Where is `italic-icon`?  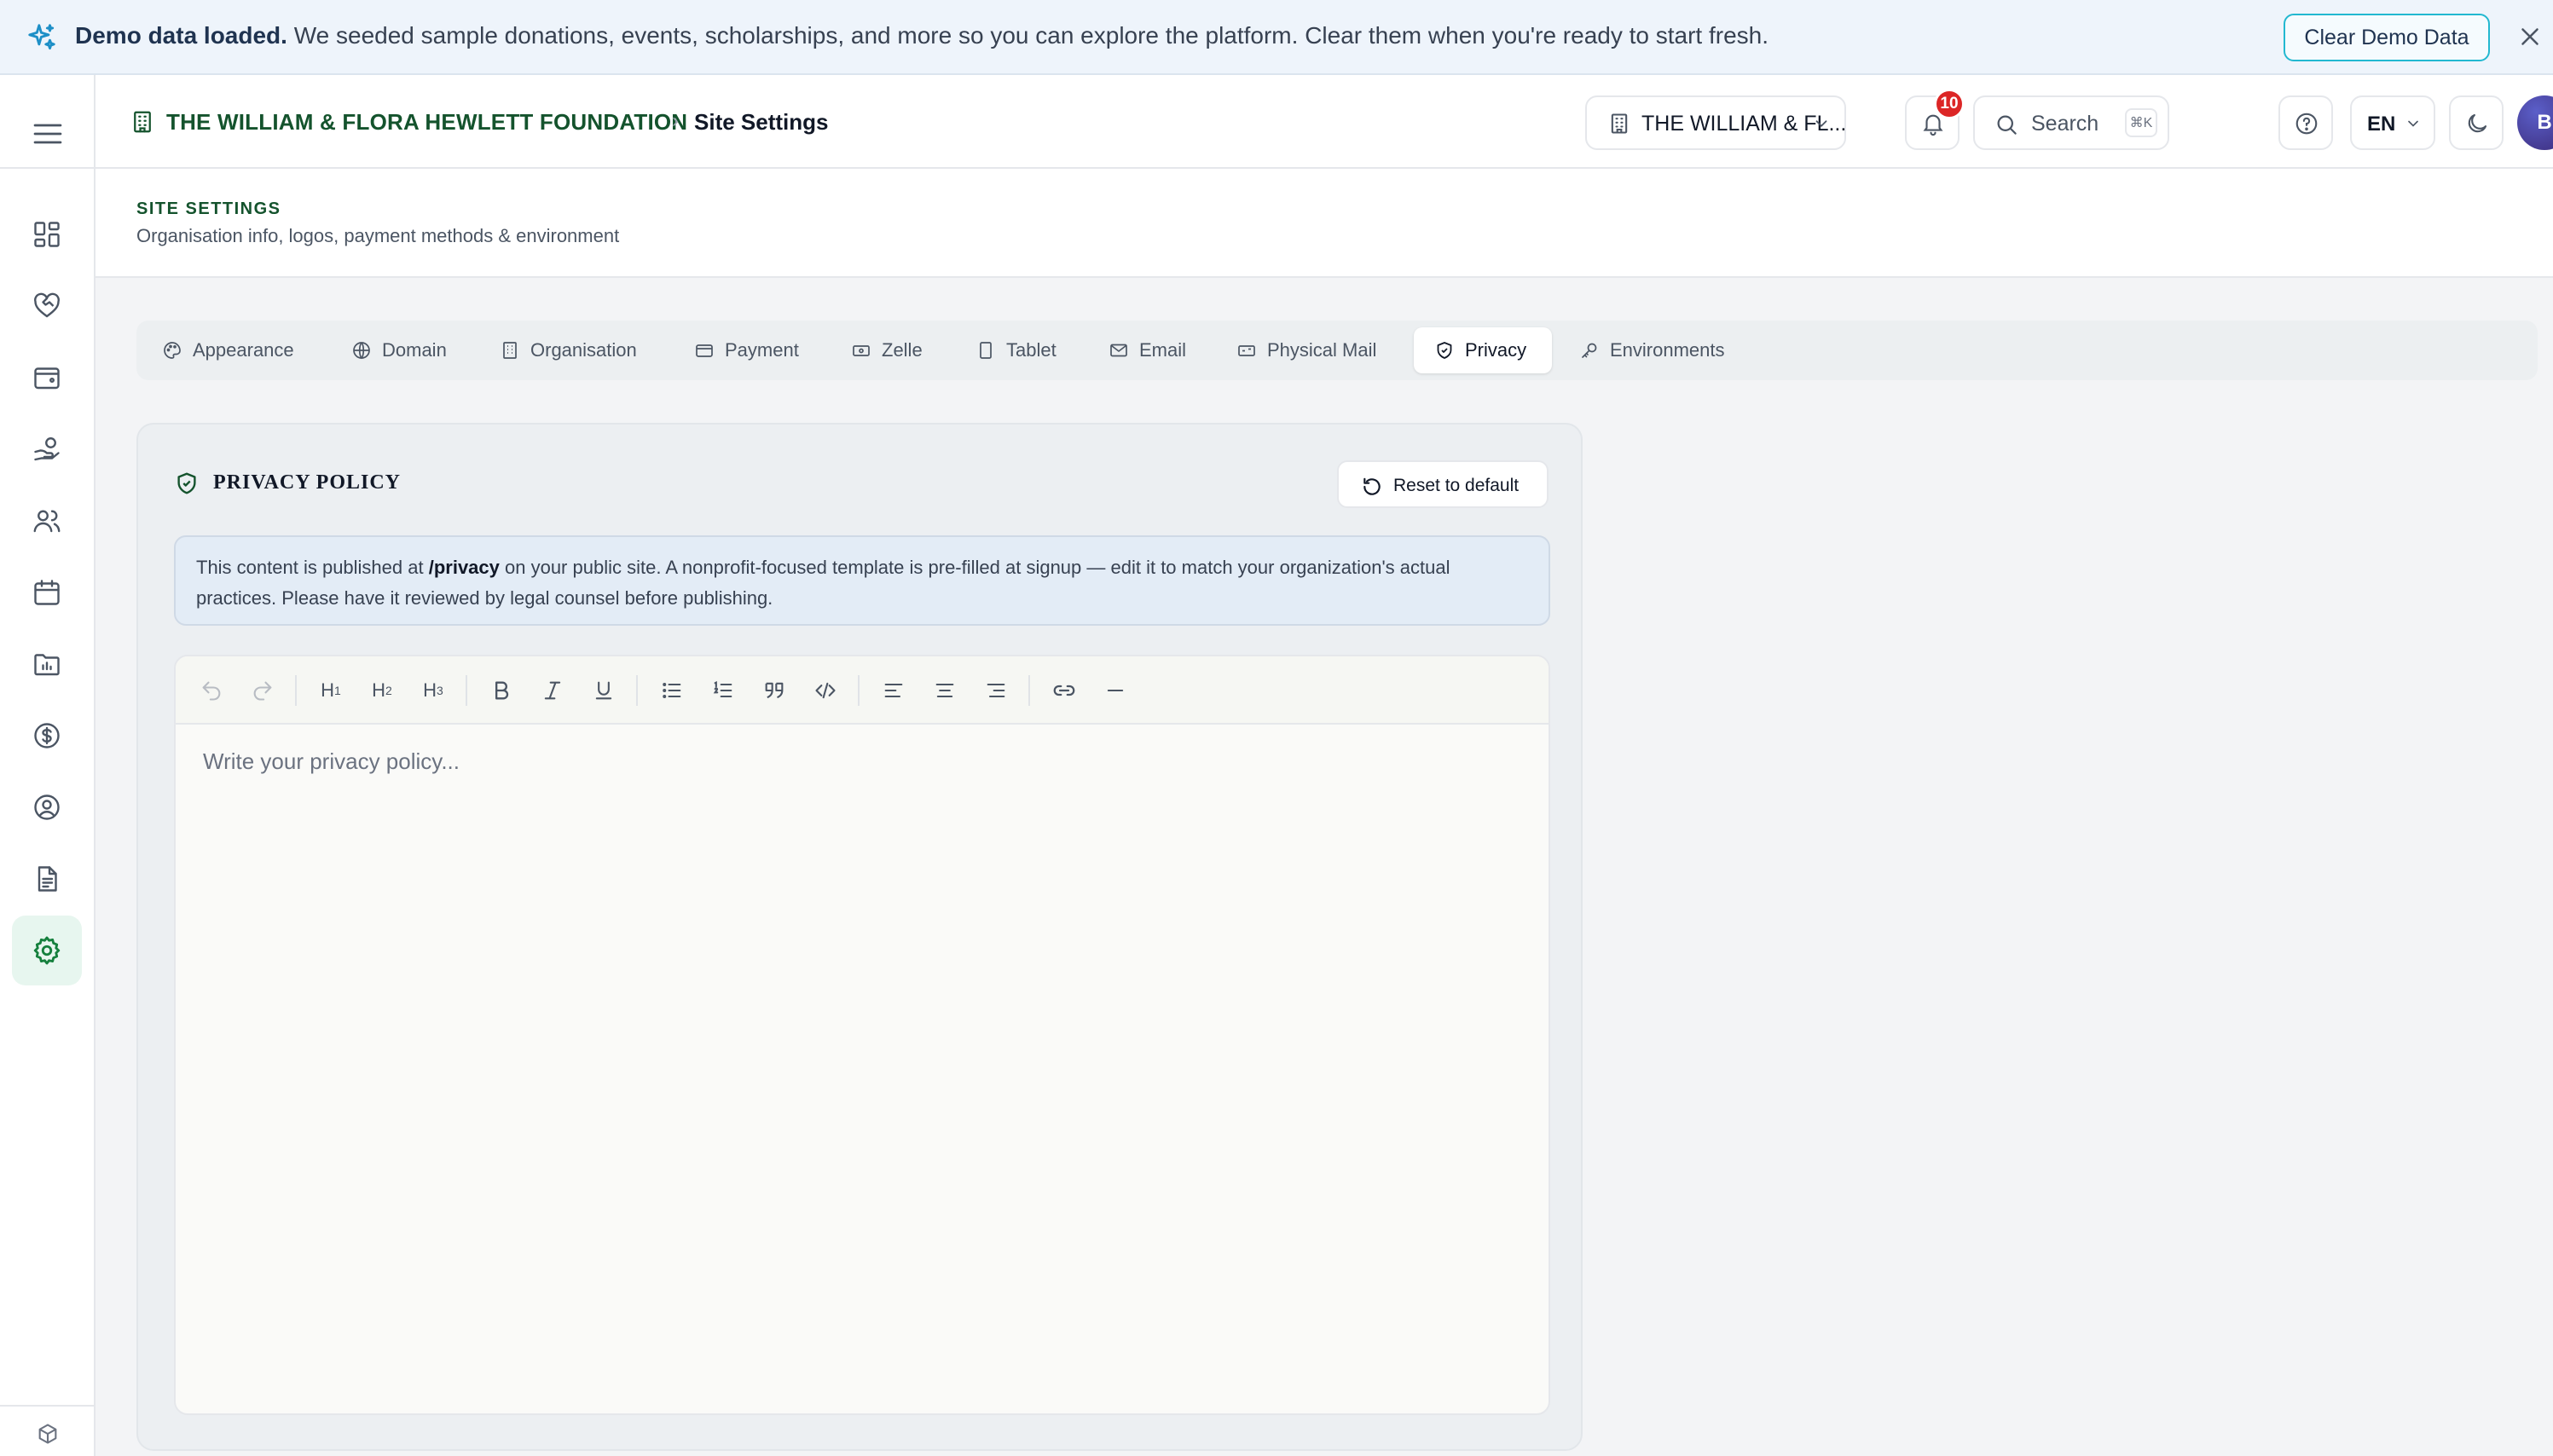
italic-icon is located at coordinates (552, 690).